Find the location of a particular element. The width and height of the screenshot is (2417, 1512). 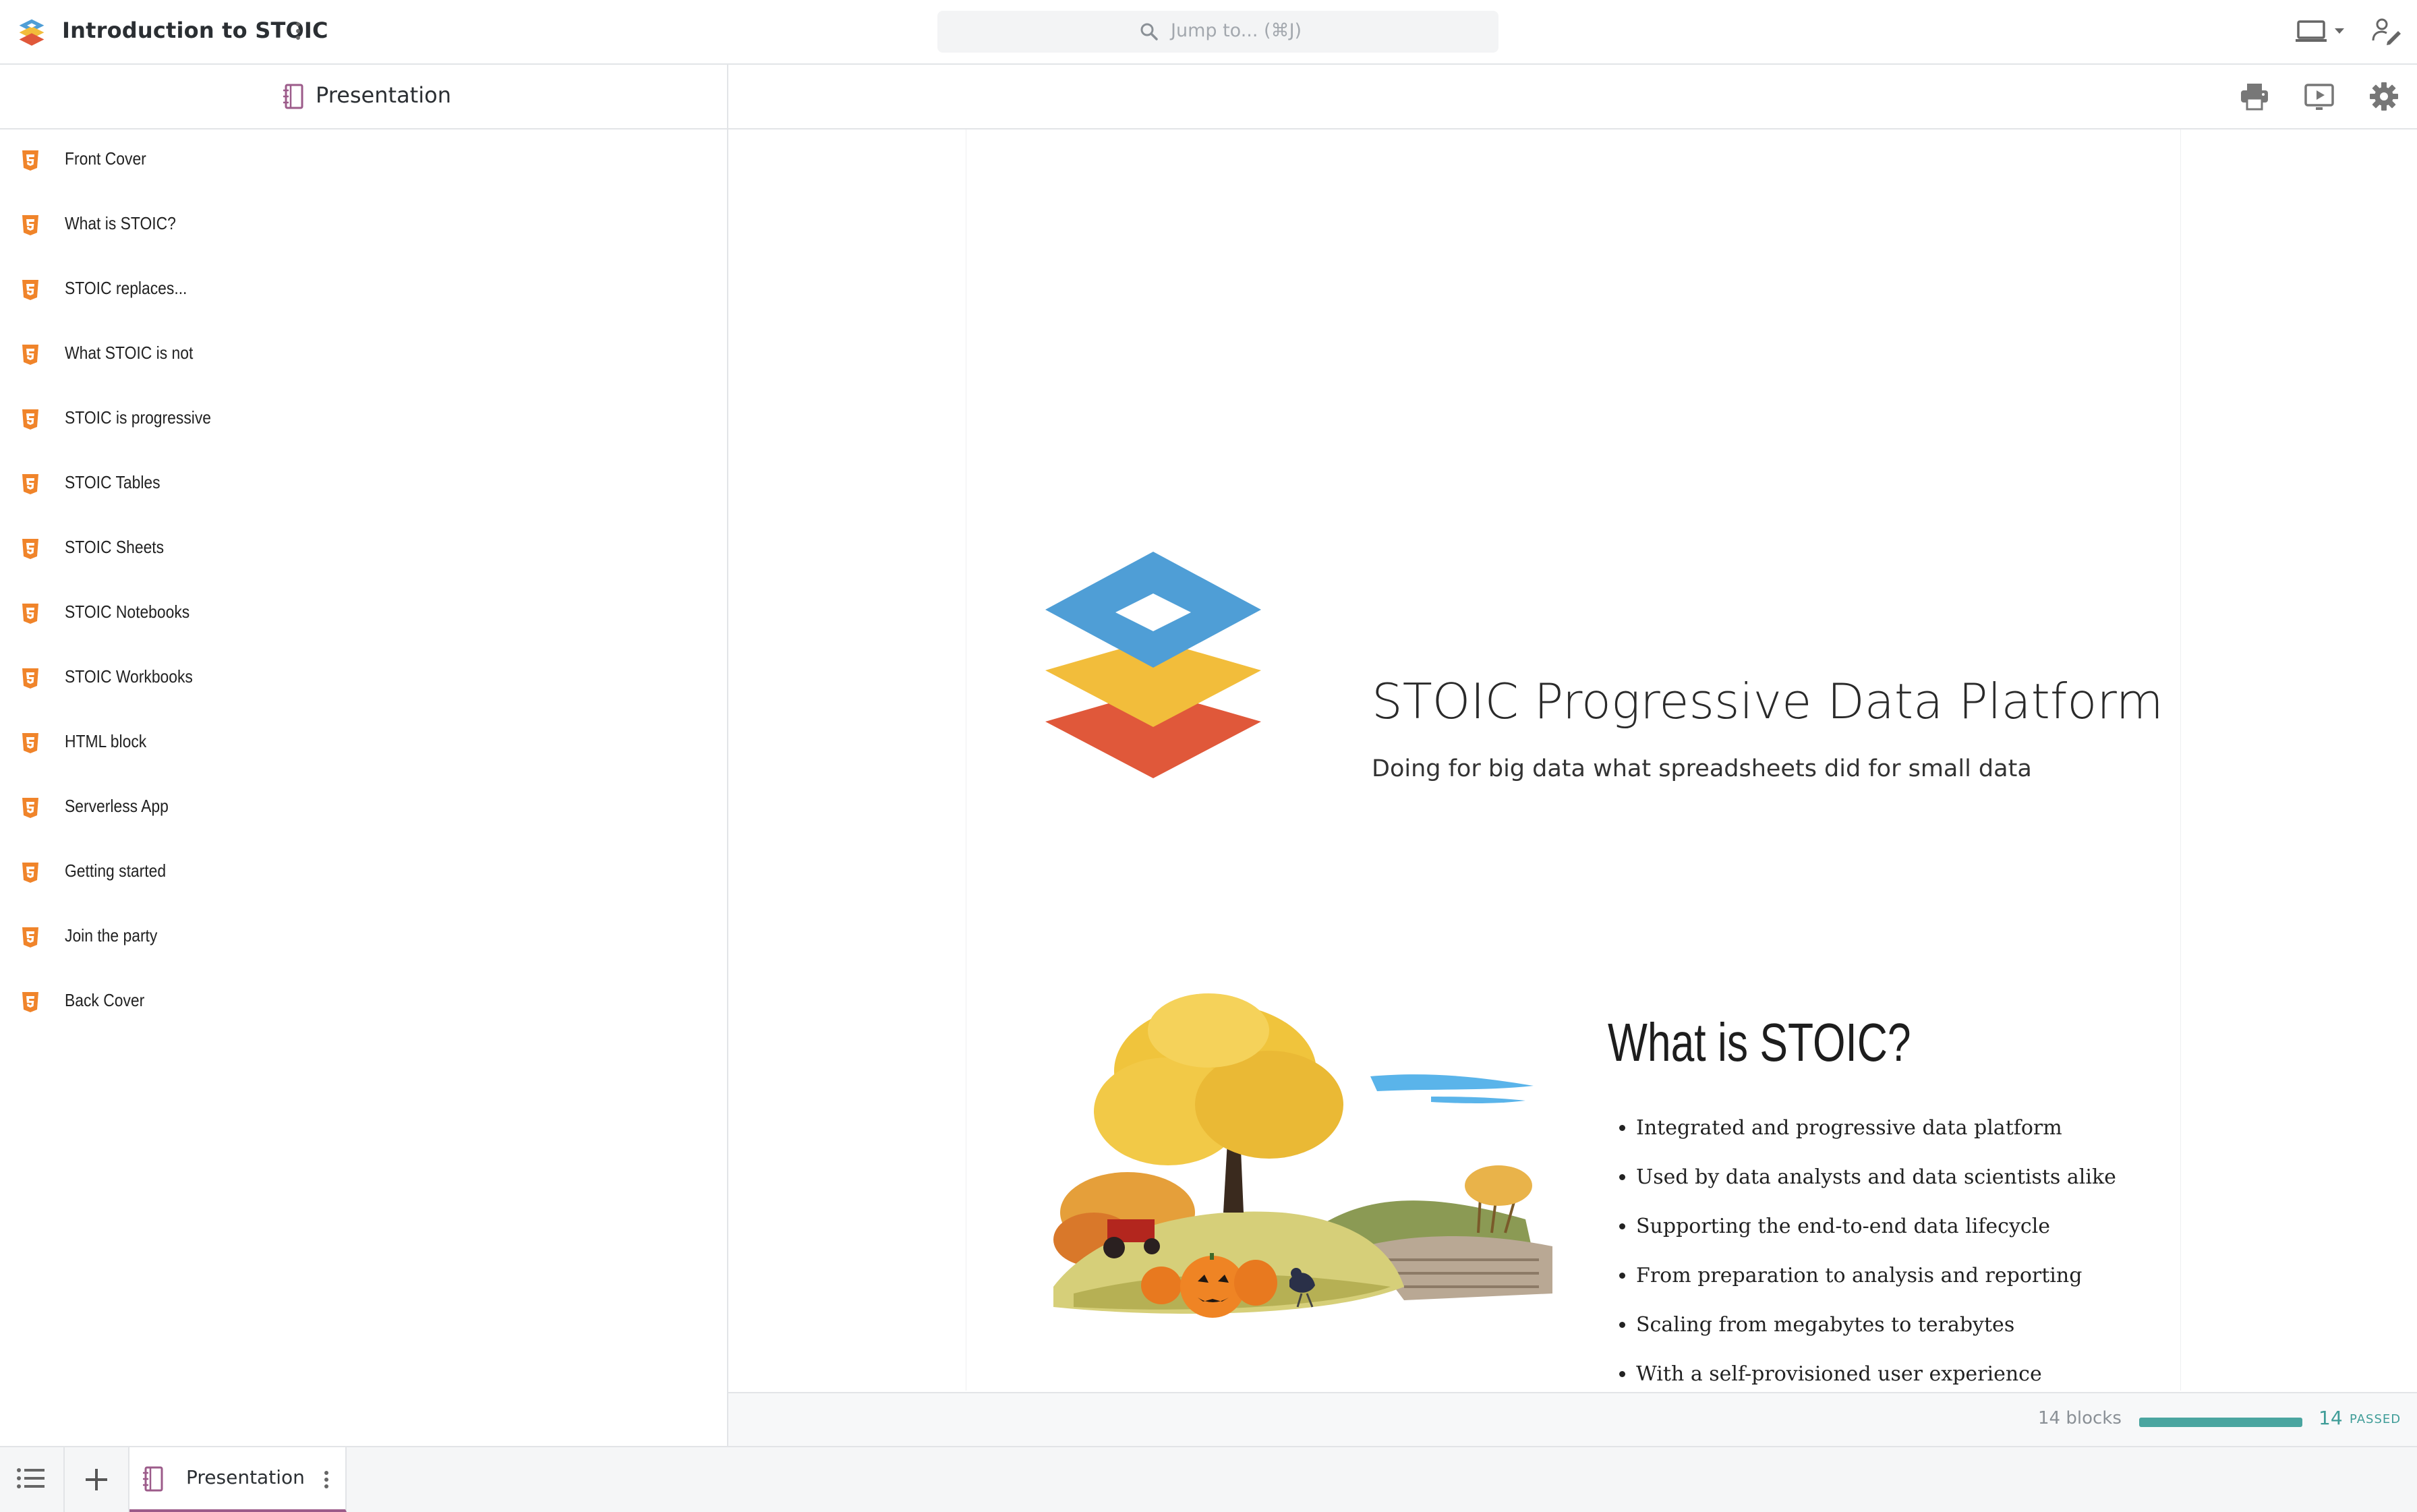

sidebar-item-label: Front Cover is located at coordinates (105, 158).